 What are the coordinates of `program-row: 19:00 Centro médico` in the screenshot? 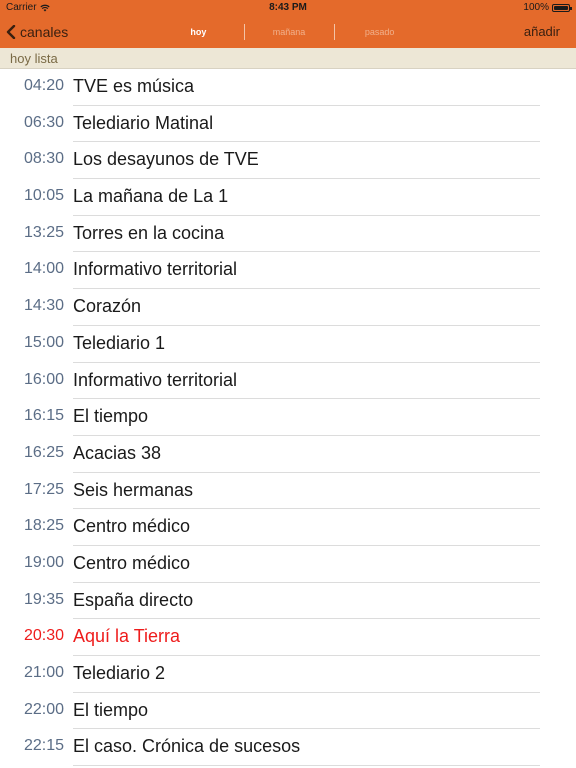 It's located at (288, 564).